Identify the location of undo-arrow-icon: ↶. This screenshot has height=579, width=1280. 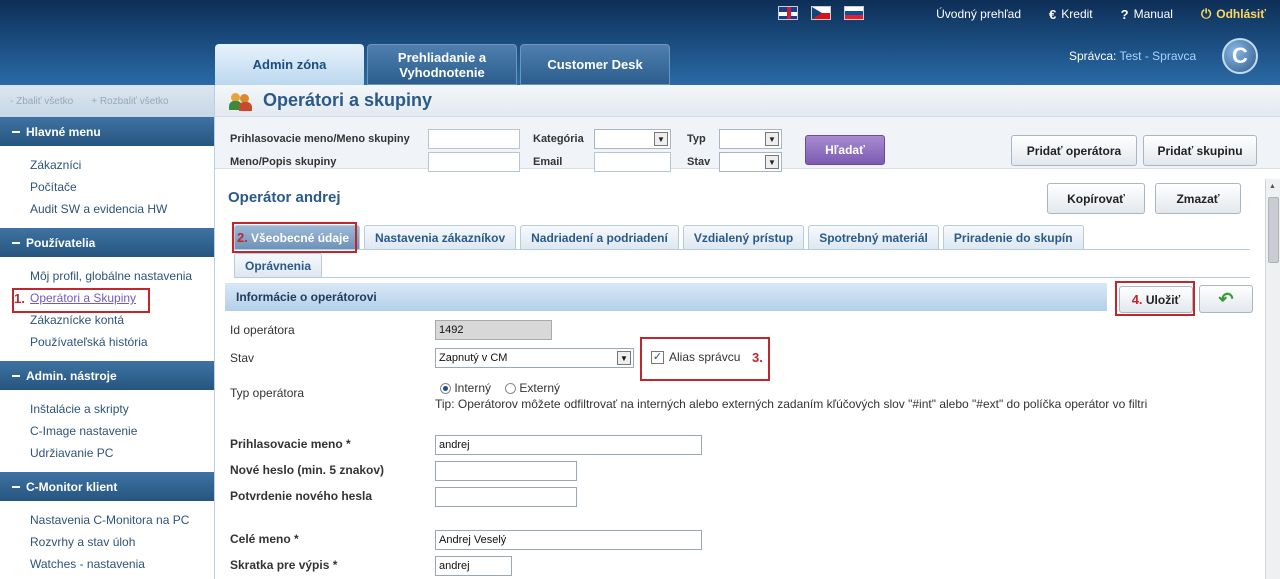
(1226, 298).